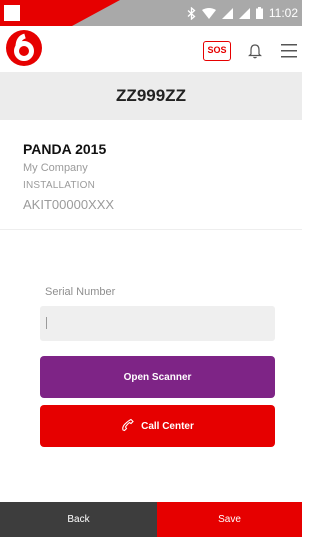 This screenshot has width=320, height=537. I want to click on call-center-label: Call Center, so click(167, 426).